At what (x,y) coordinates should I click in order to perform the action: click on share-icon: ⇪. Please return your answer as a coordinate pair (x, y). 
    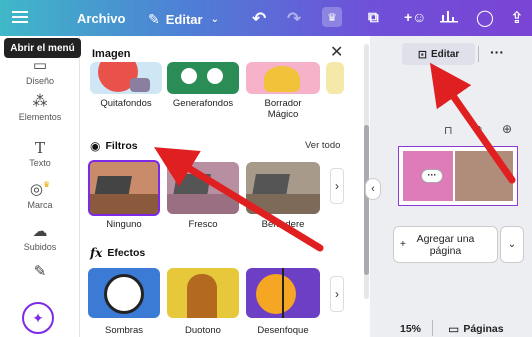
    Looking at the image, I should click on (516, 18).